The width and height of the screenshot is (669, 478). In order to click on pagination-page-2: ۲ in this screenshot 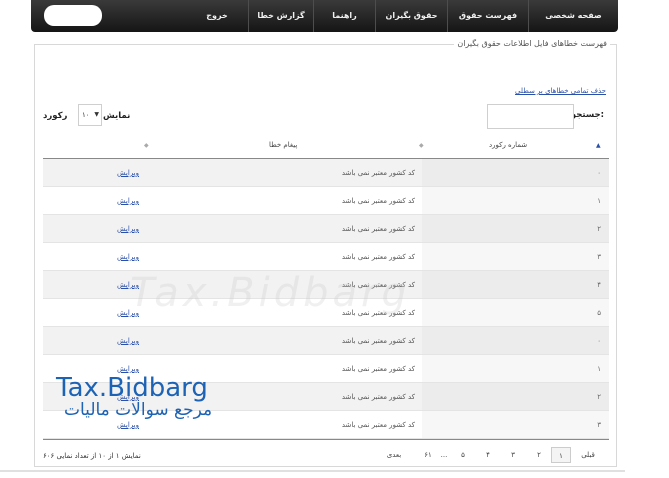, I will do `click(539, 455)`.